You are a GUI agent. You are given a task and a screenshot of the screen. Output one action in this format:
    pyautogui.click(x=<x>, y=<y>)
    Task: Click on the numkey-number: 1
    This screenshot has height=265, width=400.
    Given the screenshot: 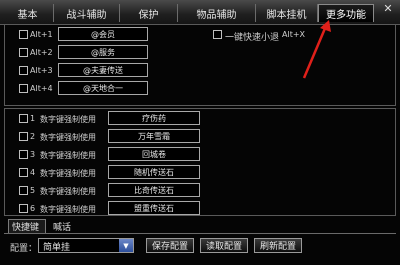 What is the action you would take?
    pyautogui.click(x=33, y=118)
    